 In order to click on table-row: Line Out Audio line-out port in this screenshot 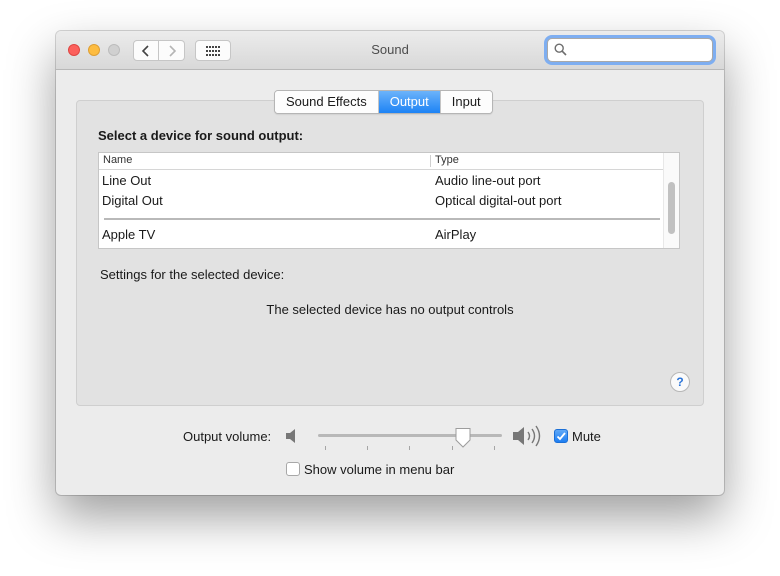, I will do `click(382, 181)`.